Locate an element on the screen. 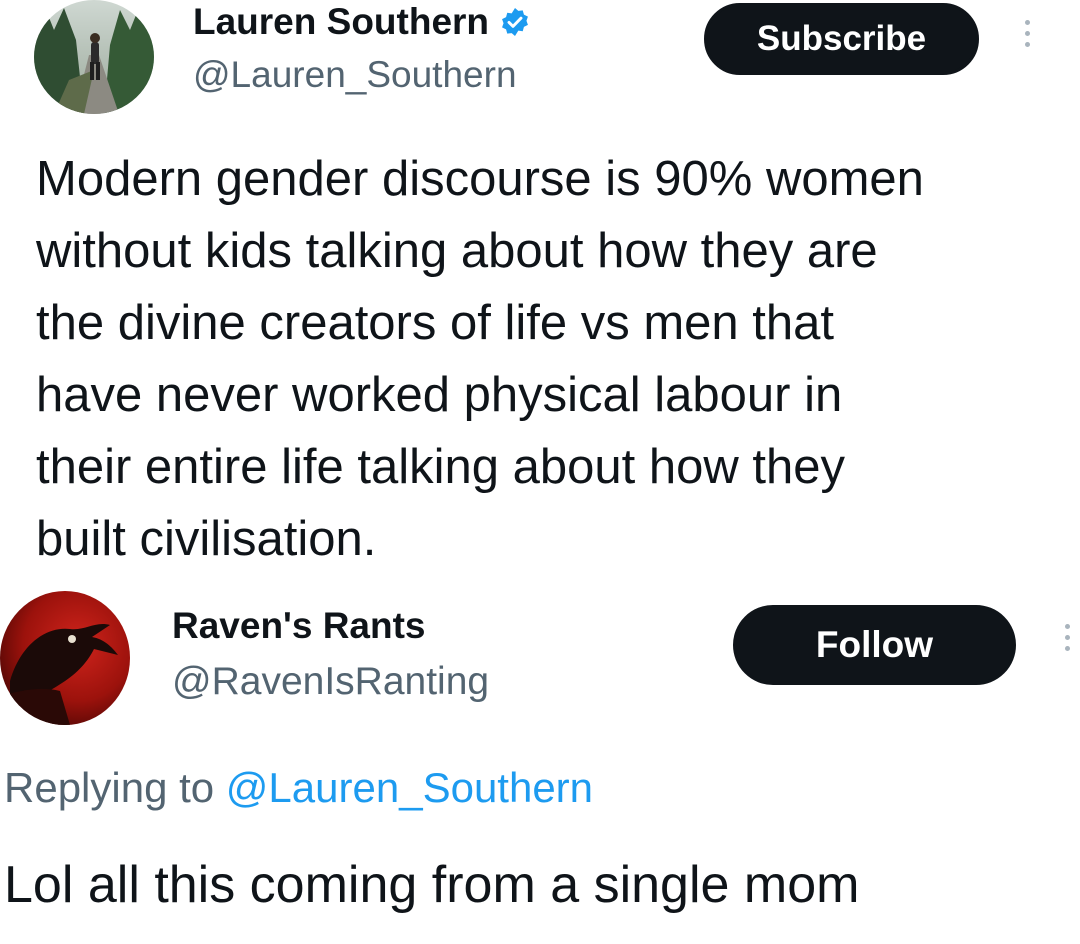  replying-to-prefix: Replying to is located at coordinates (109, 787).